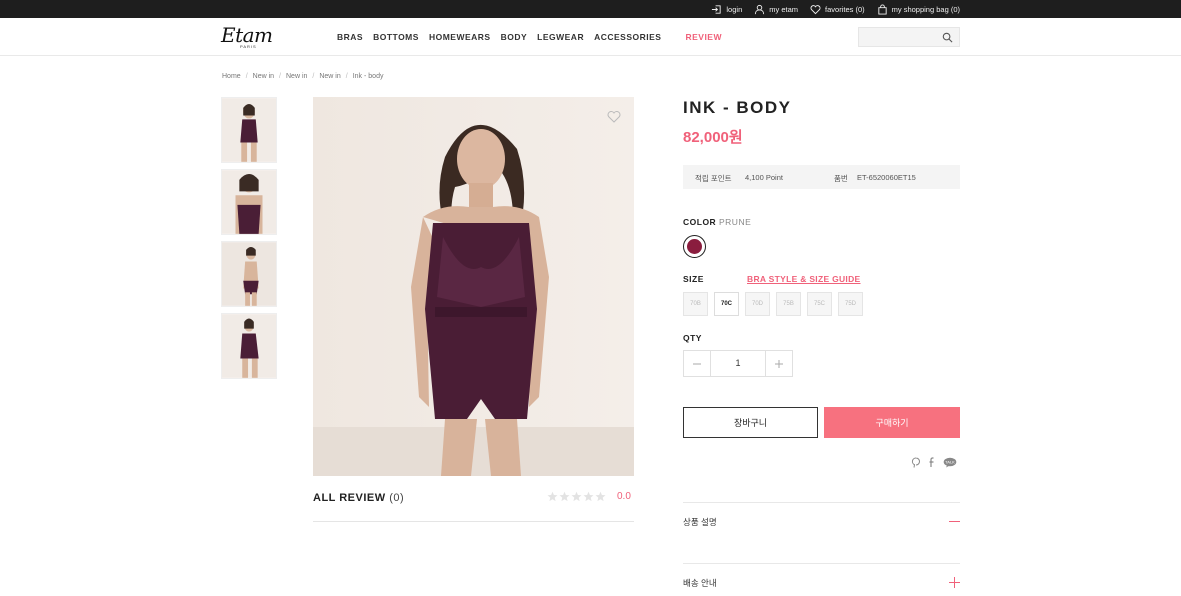  What do you see at coordinates (788, 304) in the screenshot?
I see `size-option-75b: 75B` at bounding box center [788, 304].